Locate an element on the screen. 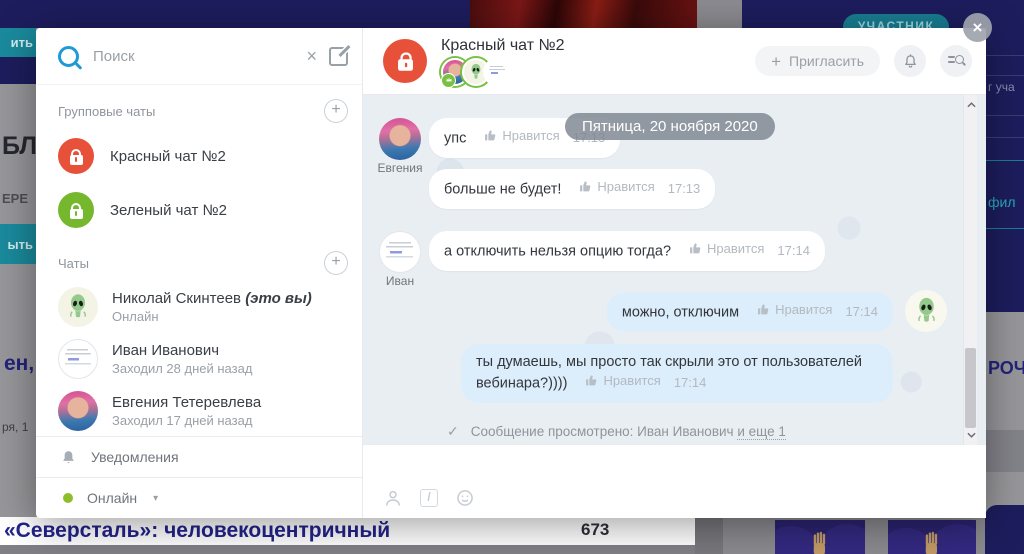  online-status-dot is located at coordinates (68, 498).